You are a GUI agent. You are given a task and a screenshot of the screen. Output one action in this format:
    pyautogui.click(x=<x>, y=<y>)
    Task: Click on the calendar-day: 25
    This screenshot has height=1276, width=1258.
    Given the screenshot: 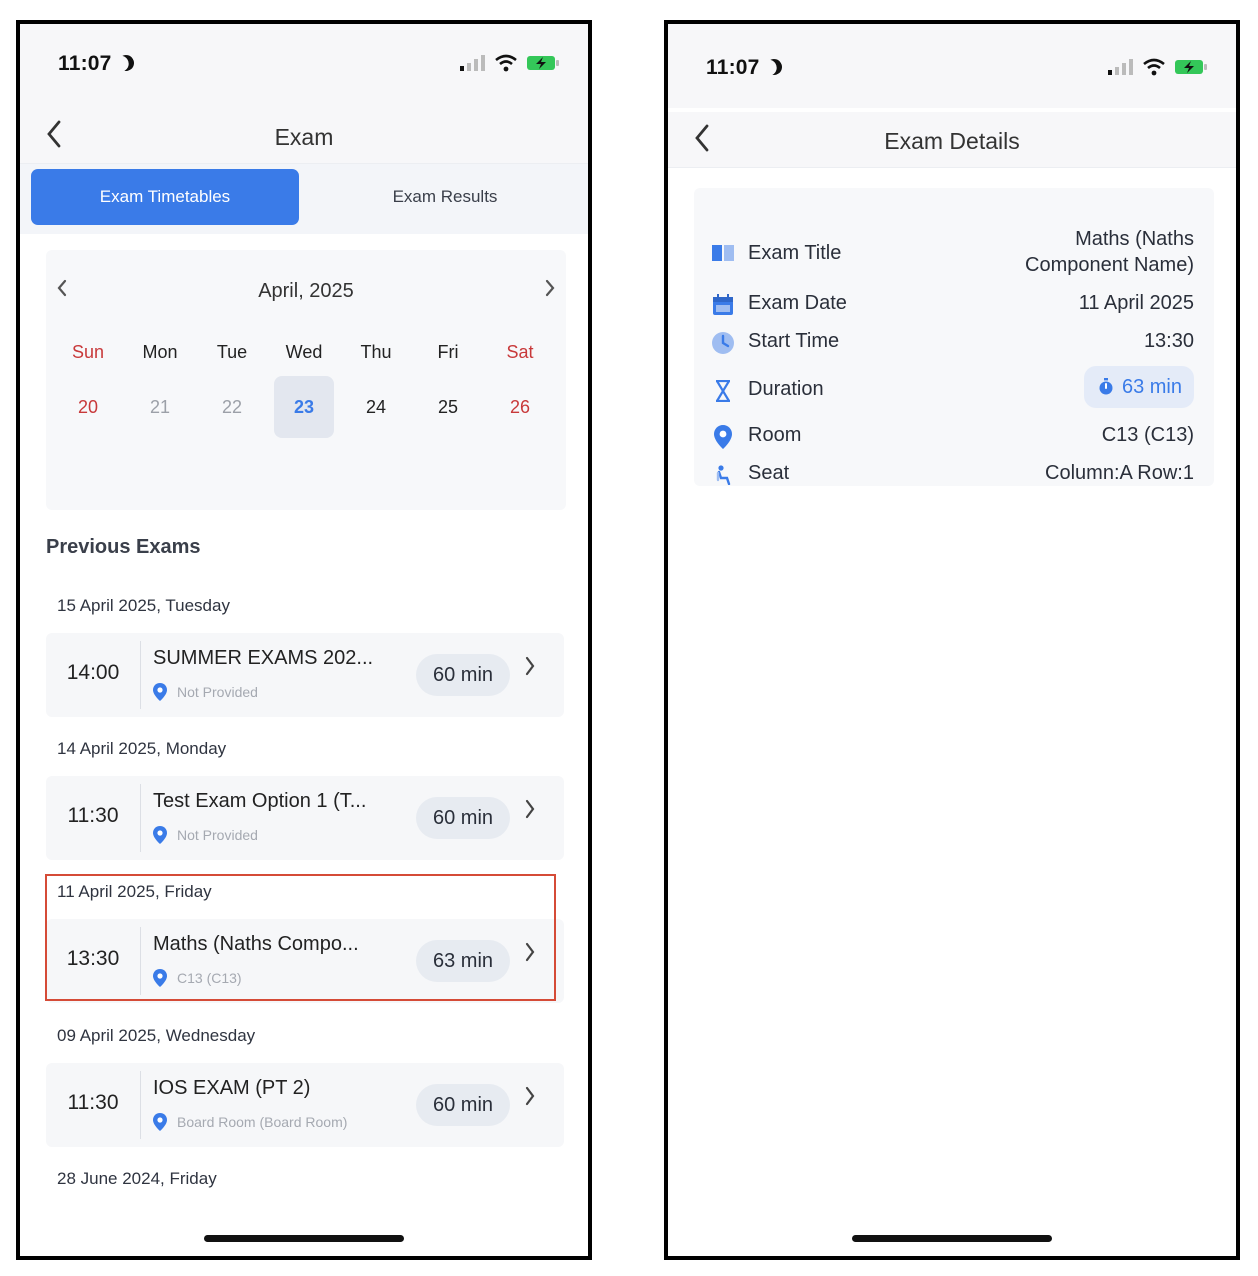 What is the action you would take?
    pyautogui.click(x=448, y=407)
    